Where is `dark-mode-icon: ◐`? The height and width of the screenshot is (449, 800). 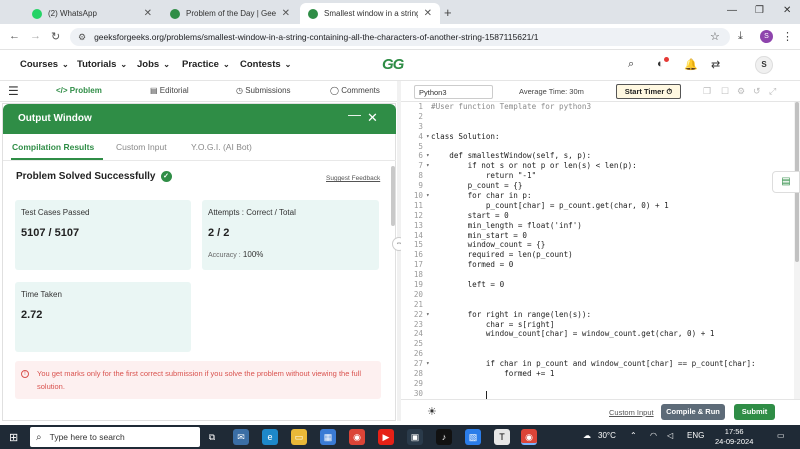
dark-mode-icon: ◐ is located at coordinates (663, 63).